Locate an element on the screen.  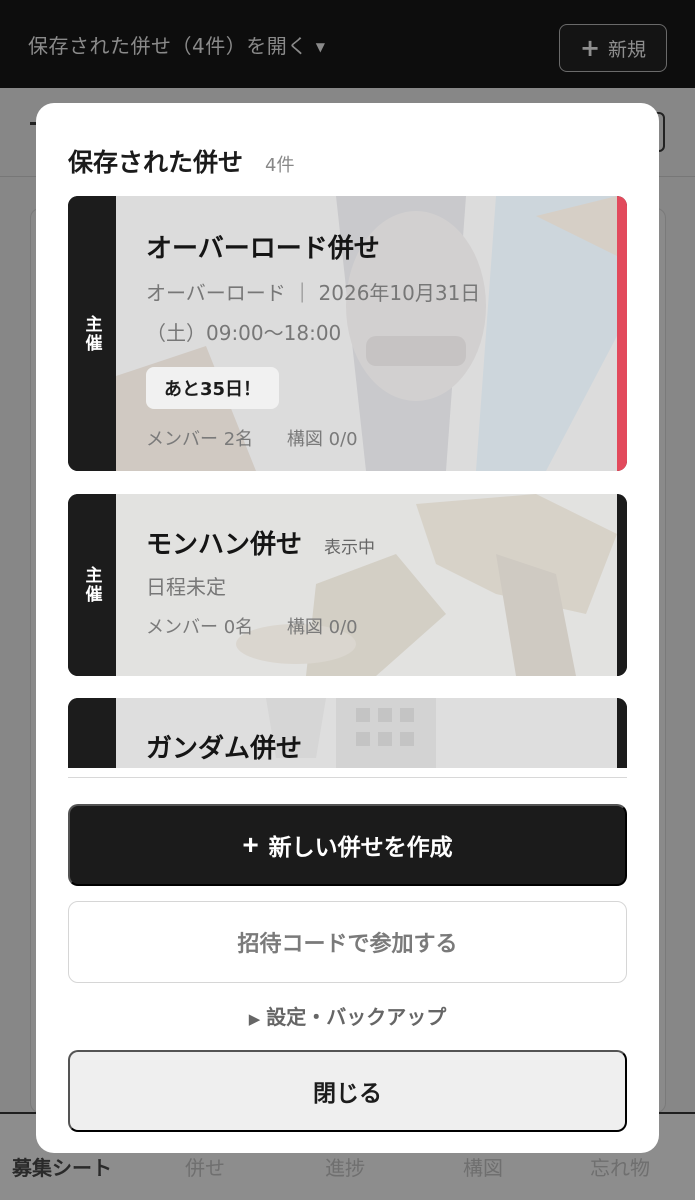
session-card-gundam: ガンダム併せ is located at coordinates (347, 733).